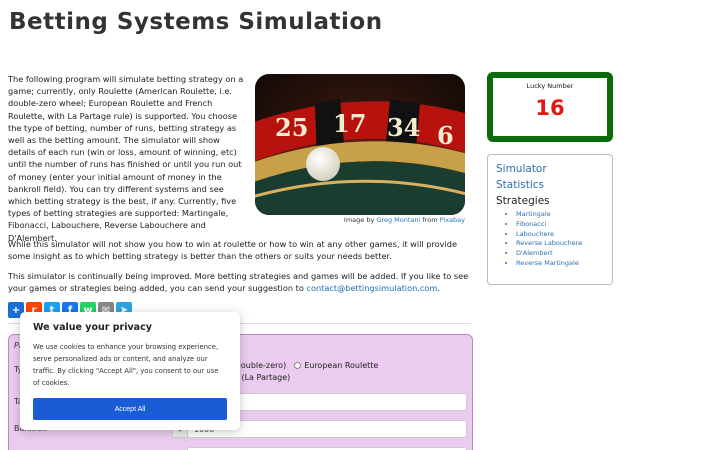 This screenshot has height=450, width=720. What do you see at coordinates (438, 288) in the screenshot?
I see `period: .` at bounding box center [438, 288].